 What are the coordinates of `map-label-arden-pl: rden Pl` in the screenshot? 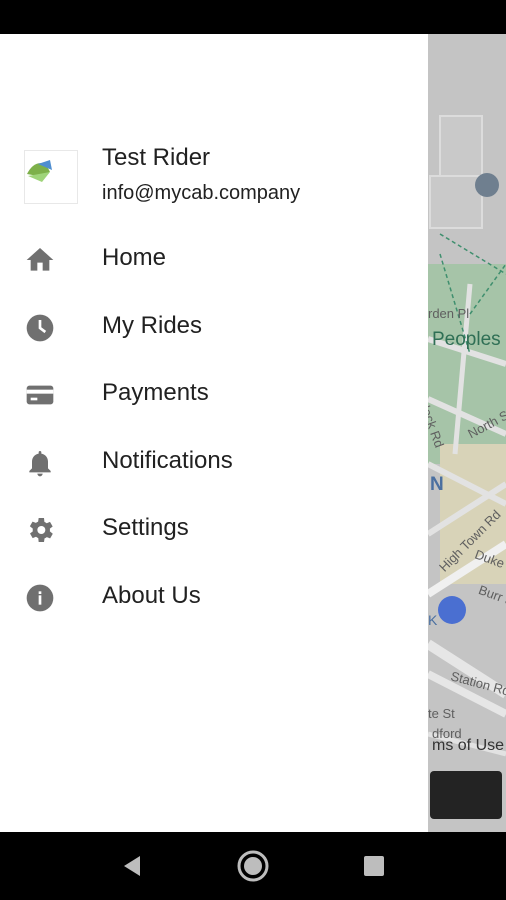 It's located at (449, 313).